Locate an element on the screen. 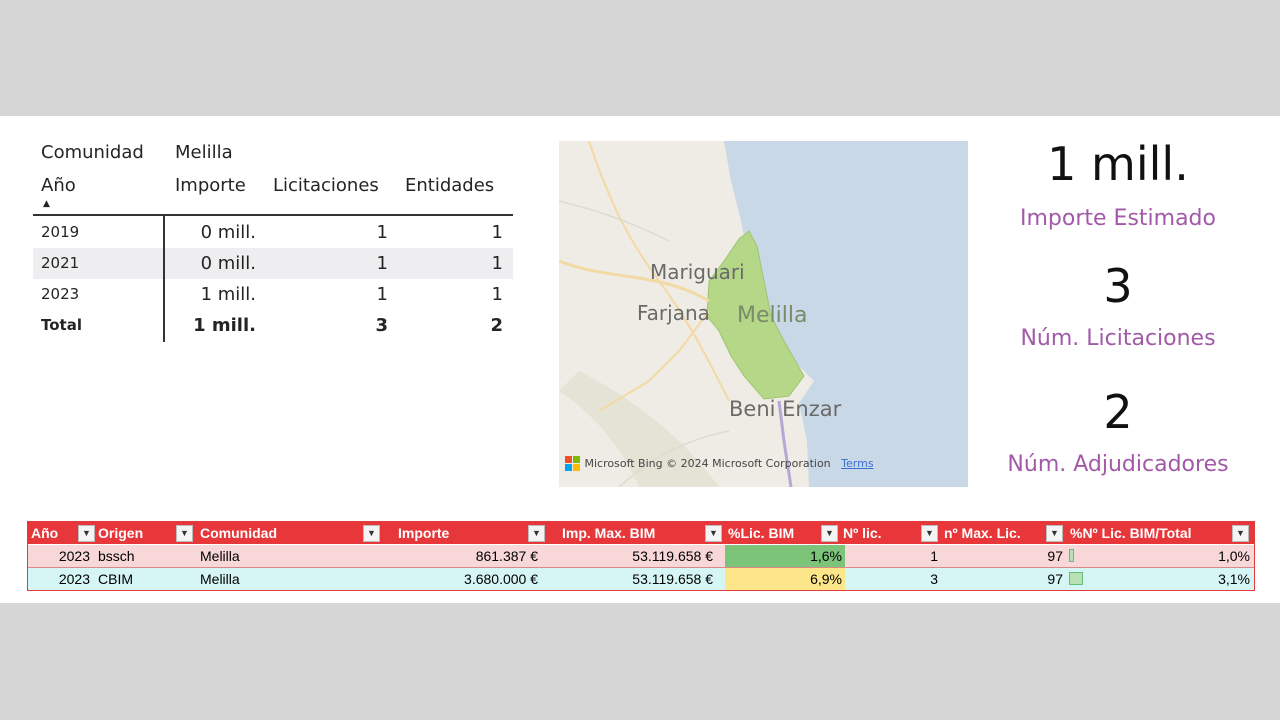 The image size is (1280, 720). map-label: Mariguari is located at coordinates (697, 272).